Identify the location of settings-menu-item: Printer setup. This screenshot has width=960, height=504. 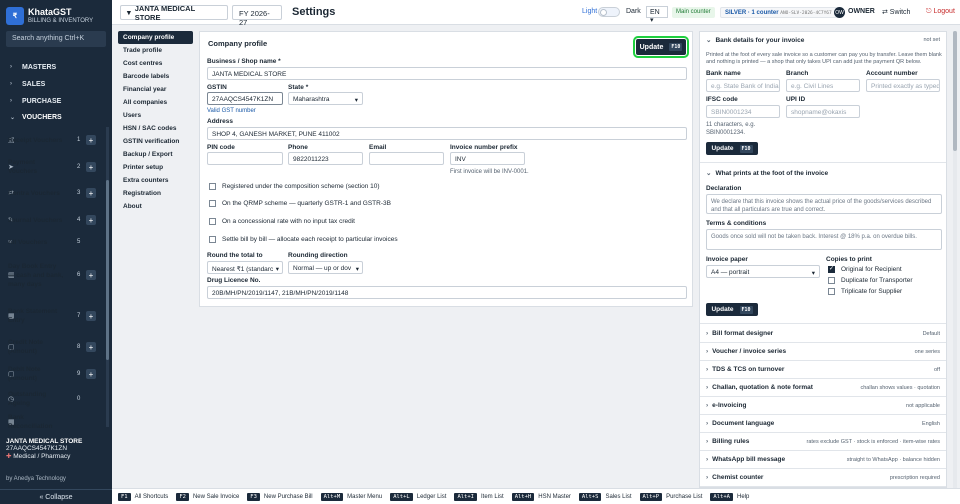
(155, 167).